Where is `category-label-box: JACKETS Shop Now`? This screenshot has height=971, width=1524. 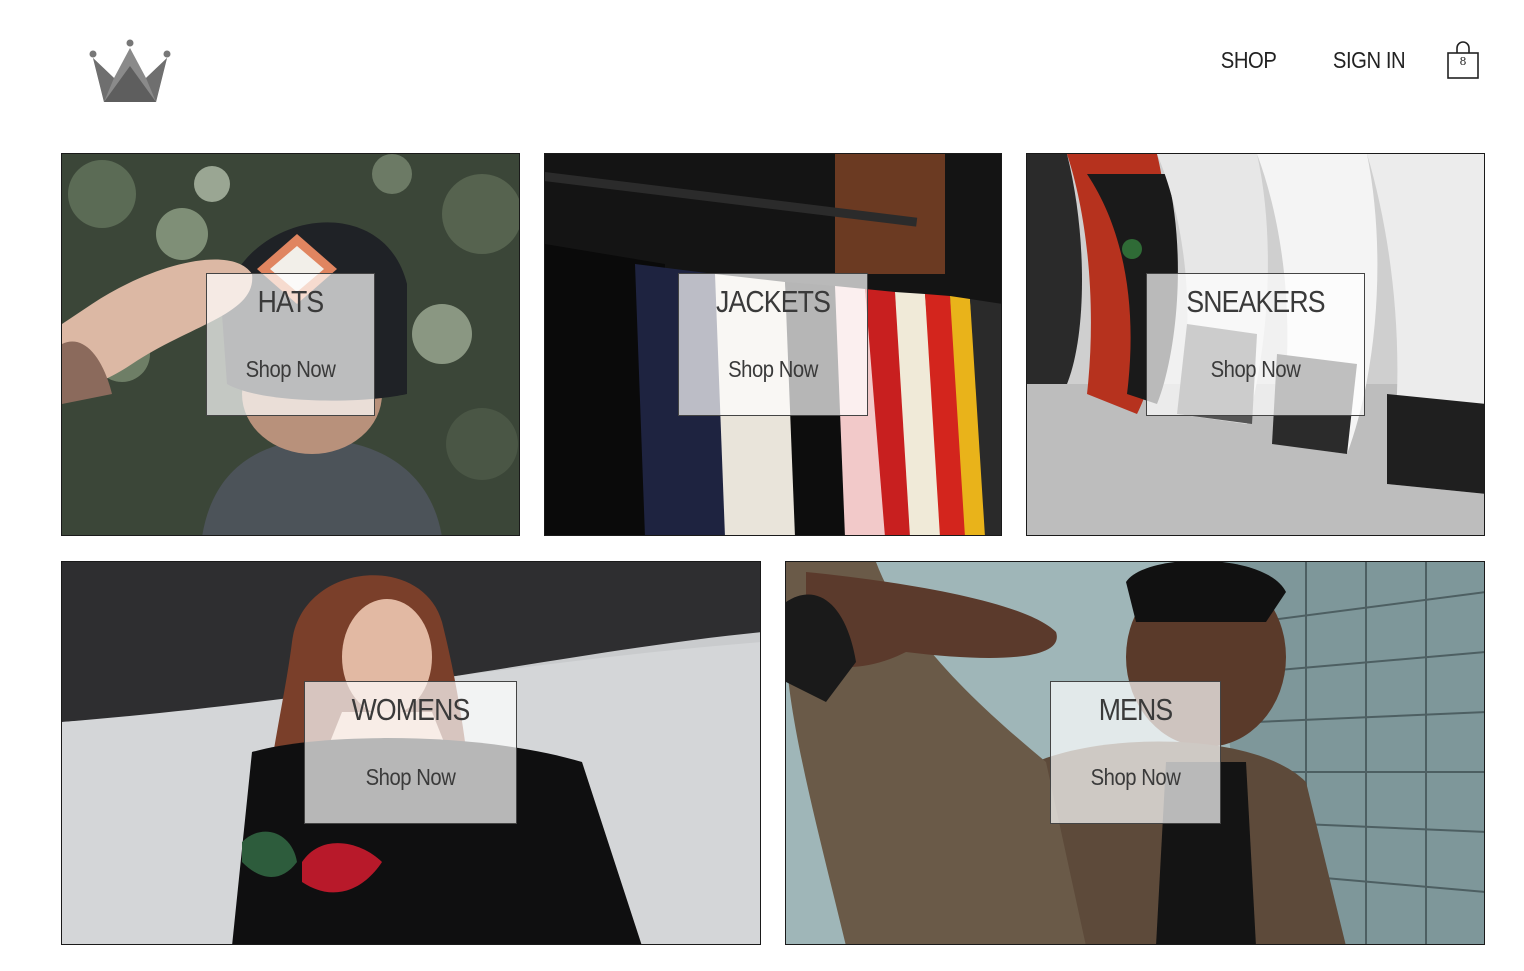
category-label-box: JACKETS Shop Now is located at coordinates (773, 344).